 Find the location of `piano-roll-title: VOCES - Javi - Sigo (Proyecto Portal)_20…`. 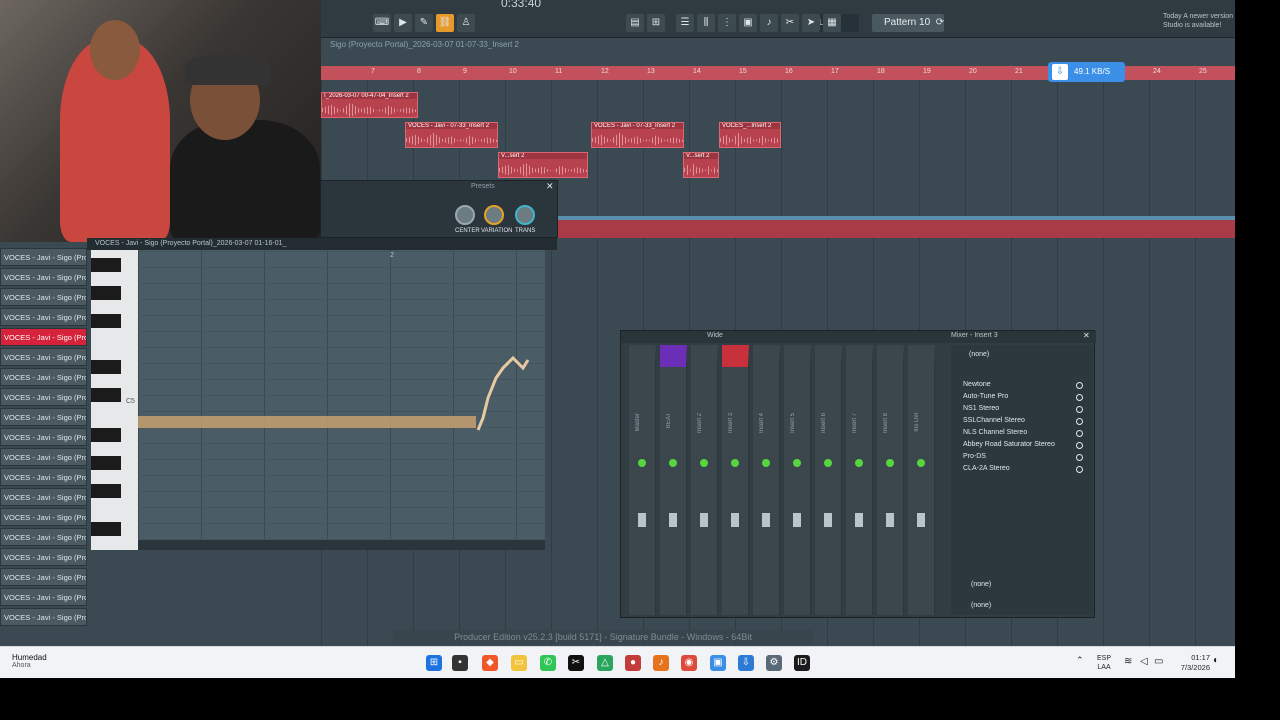

piano-roll-title: VOCES - Javi - Sigo (Proyecto Portal)_20… is located at coordinates (322, 244).